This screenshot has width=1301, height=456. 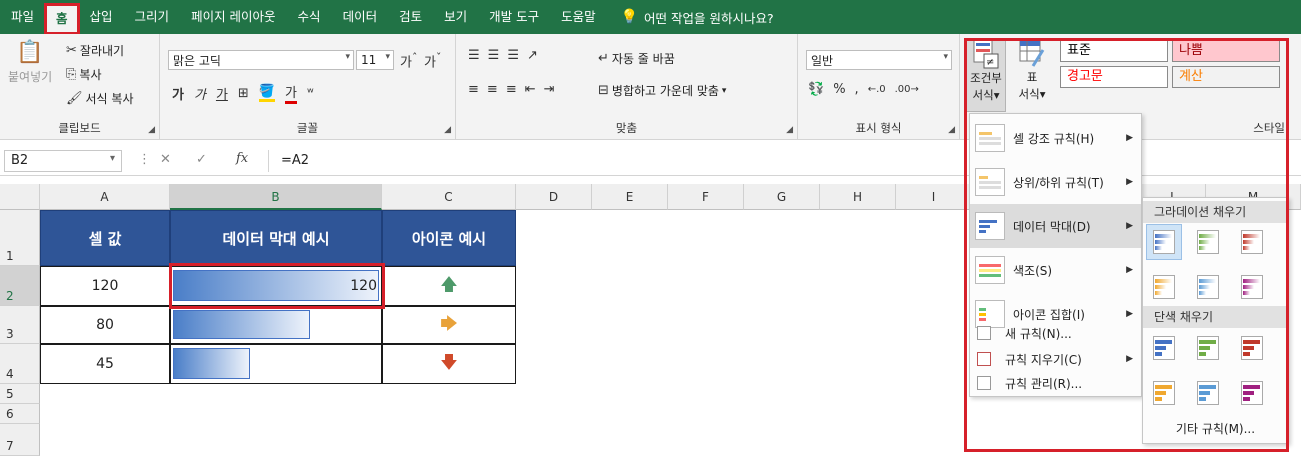 I want to click on tab-formulas: 수식, so click(x=309, y=17).